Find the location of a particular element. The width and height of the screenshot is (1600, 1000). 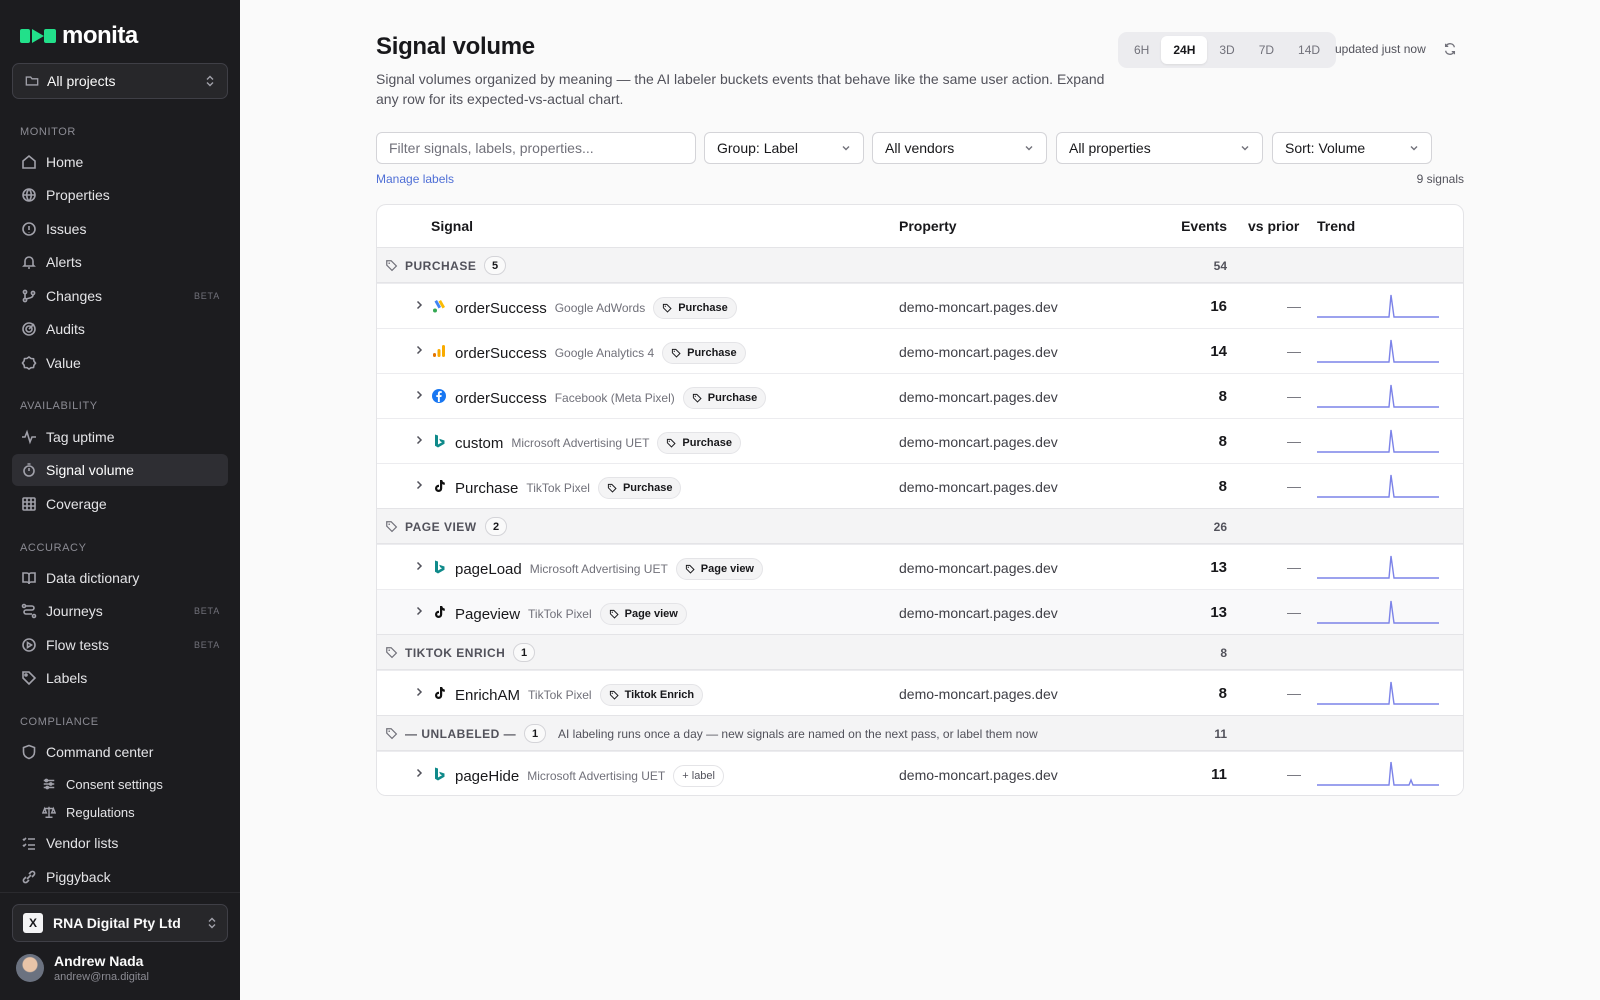

alert-circle-icon is located at coordinates (29, 229).